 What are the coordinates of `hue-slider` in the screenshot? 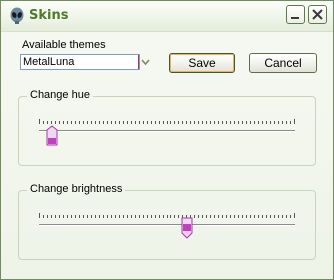 It's located at (168, 134).